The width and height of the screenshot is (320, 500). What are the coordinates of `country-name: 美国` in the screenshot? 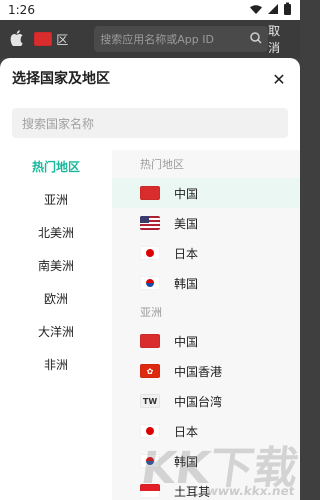 It's located at (186, 223).